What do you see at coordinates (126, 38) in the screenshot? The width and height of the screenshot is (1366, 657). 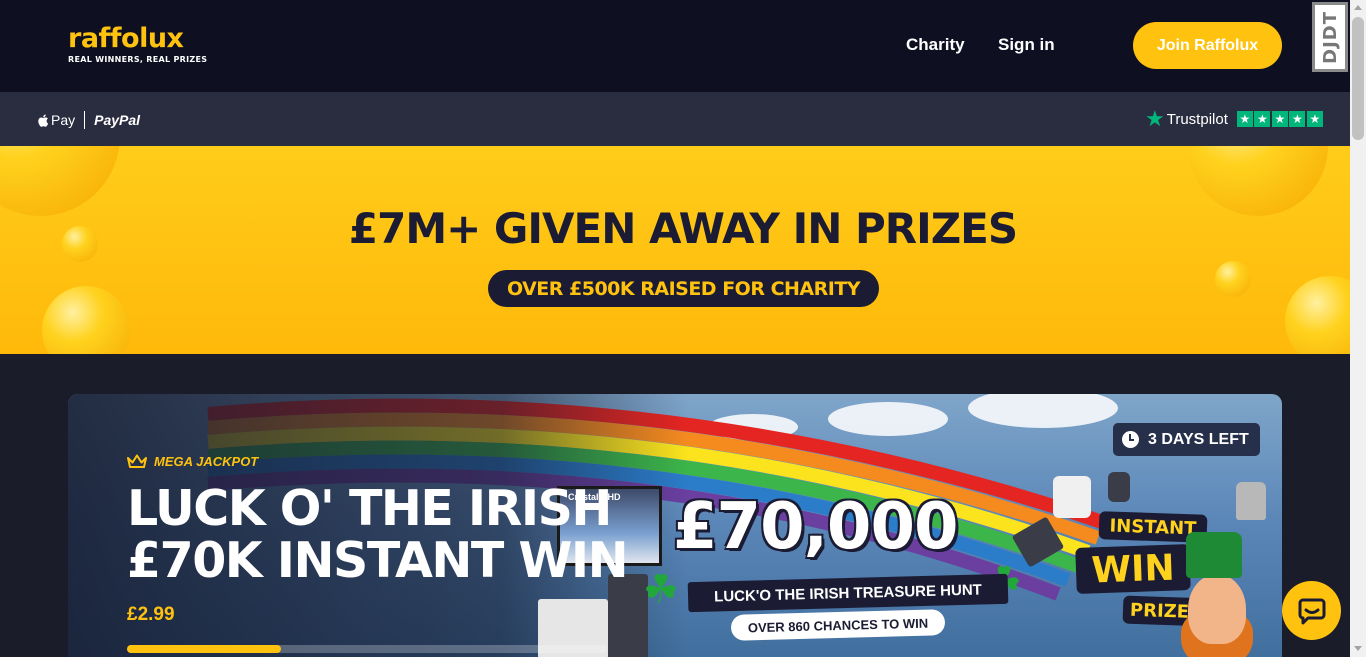 I see `logo-wordmark: raffolux` at bounding box center [126, 38].